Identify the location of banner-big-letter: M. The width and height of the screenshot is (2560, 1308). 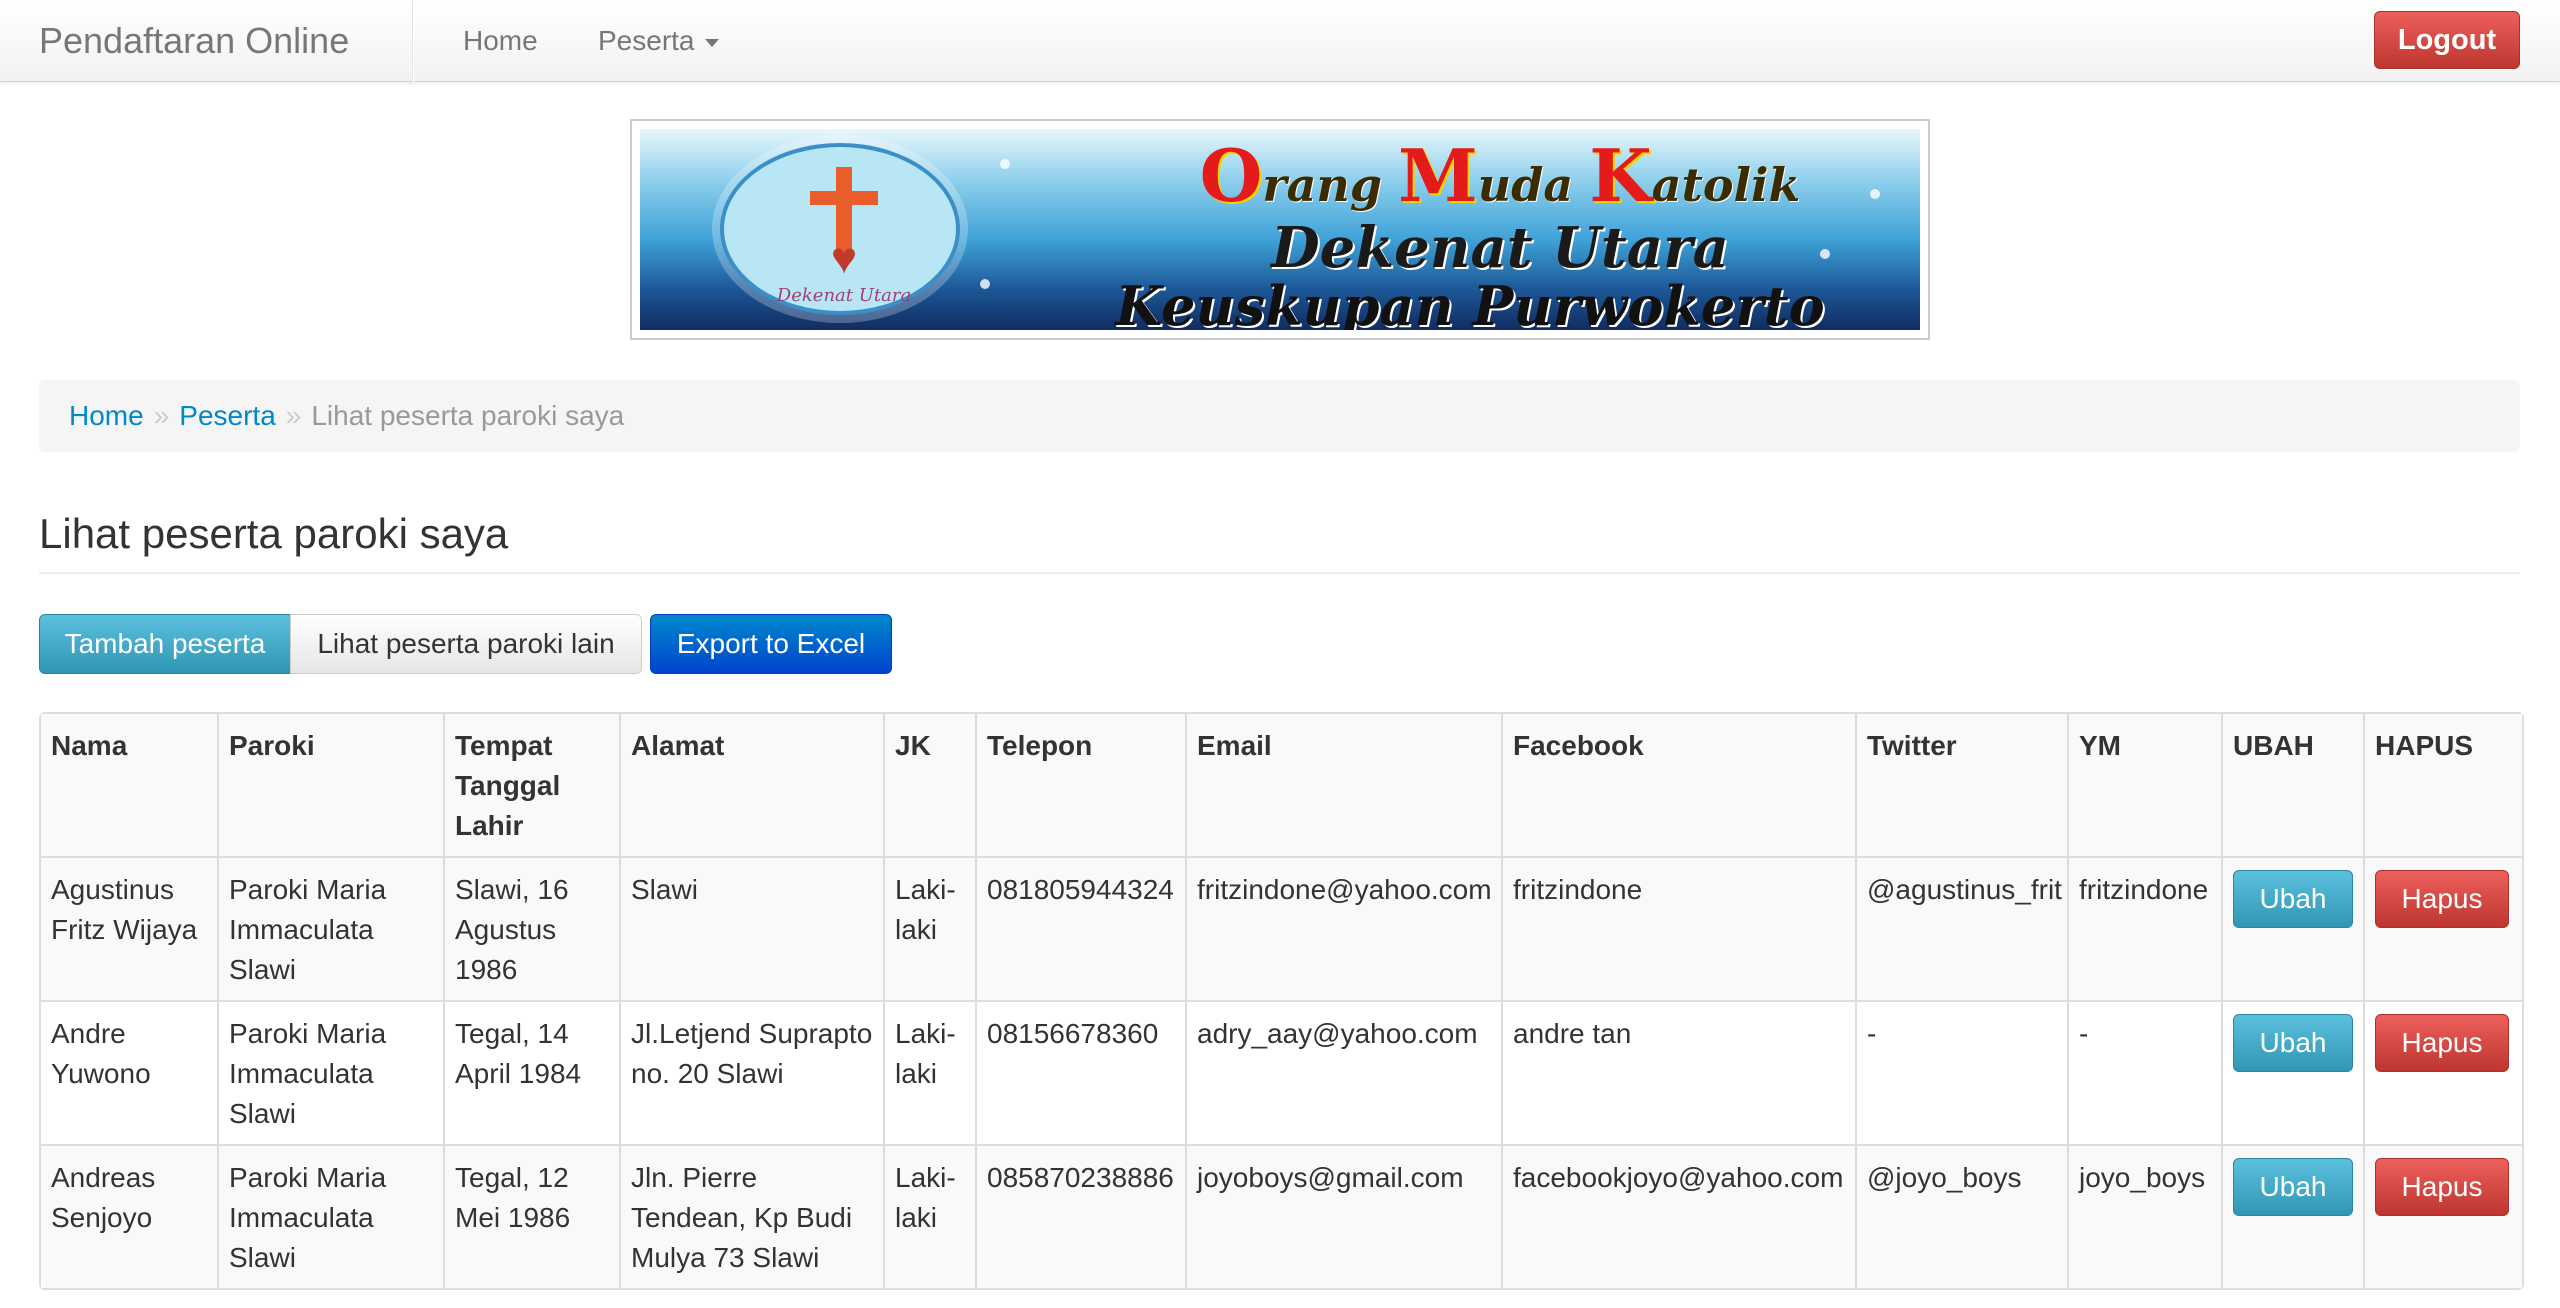
(1438, 175).